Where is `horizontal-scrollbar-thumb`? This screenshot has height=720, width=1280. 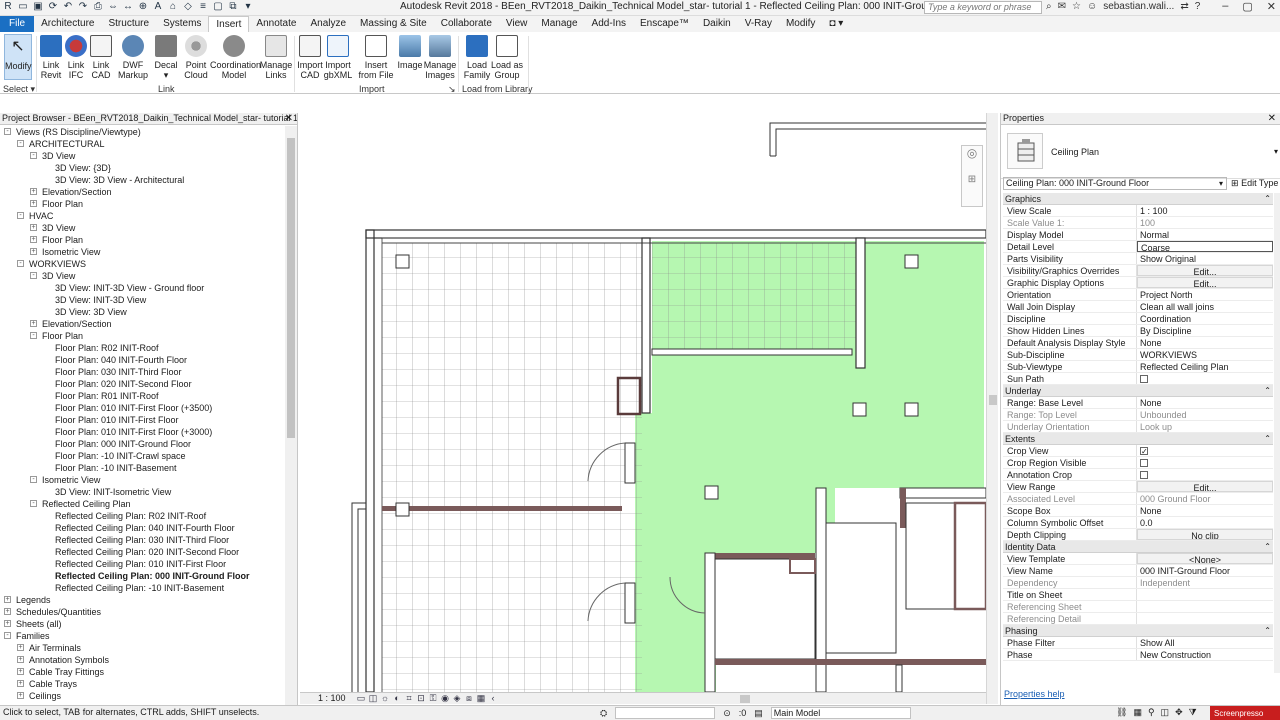 horizontal-scrollbar-thumb is located at coordinates (745, 699).